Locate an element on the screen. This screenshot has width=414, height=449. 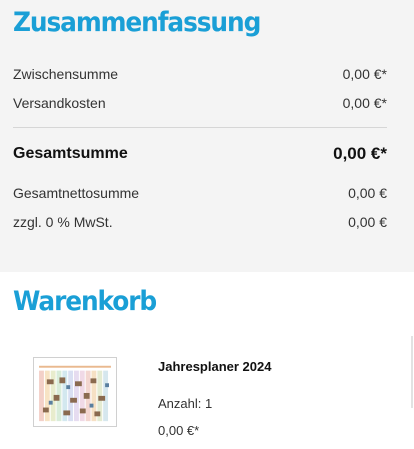
product-thumbnail is located at coordinates (75, 392).